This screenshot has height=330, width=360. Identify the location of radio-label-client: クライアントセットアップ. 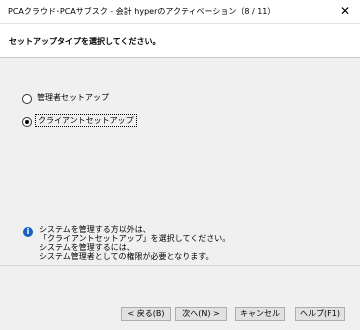
(86, 120).